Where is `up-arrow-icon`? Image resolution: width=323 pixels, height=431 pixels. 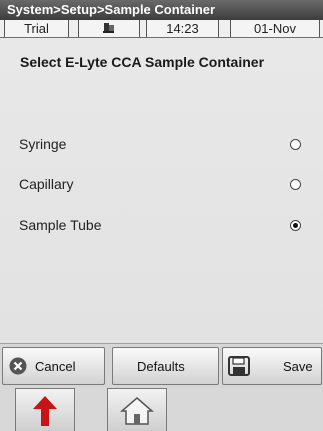
up-arrow-icon is located at coordinates (45, 411).